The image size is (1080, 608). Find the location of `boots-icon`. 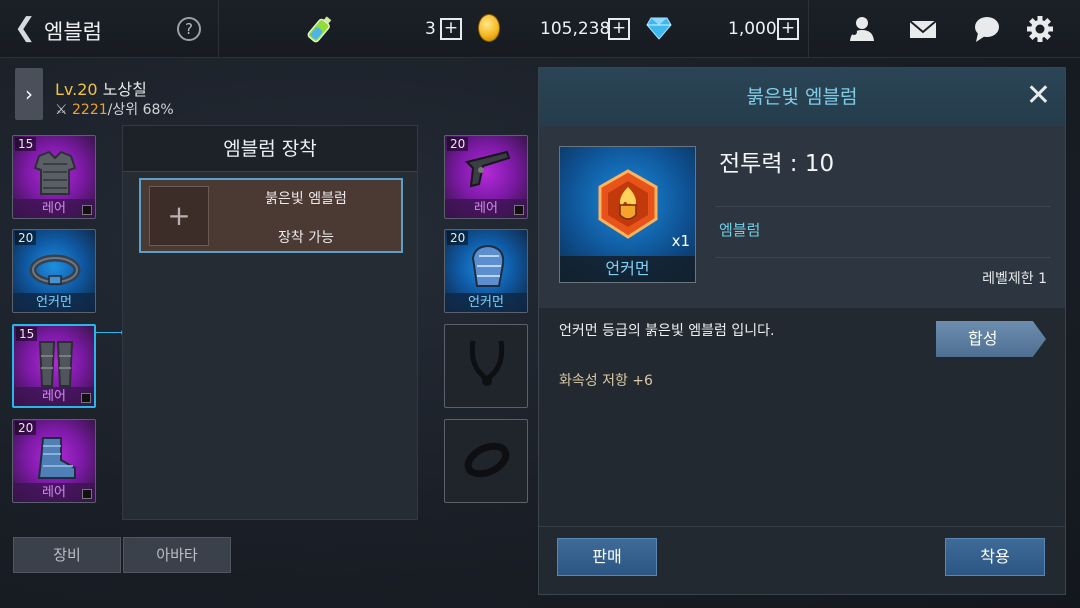

boots-icon is located at coordinates (56, 458).